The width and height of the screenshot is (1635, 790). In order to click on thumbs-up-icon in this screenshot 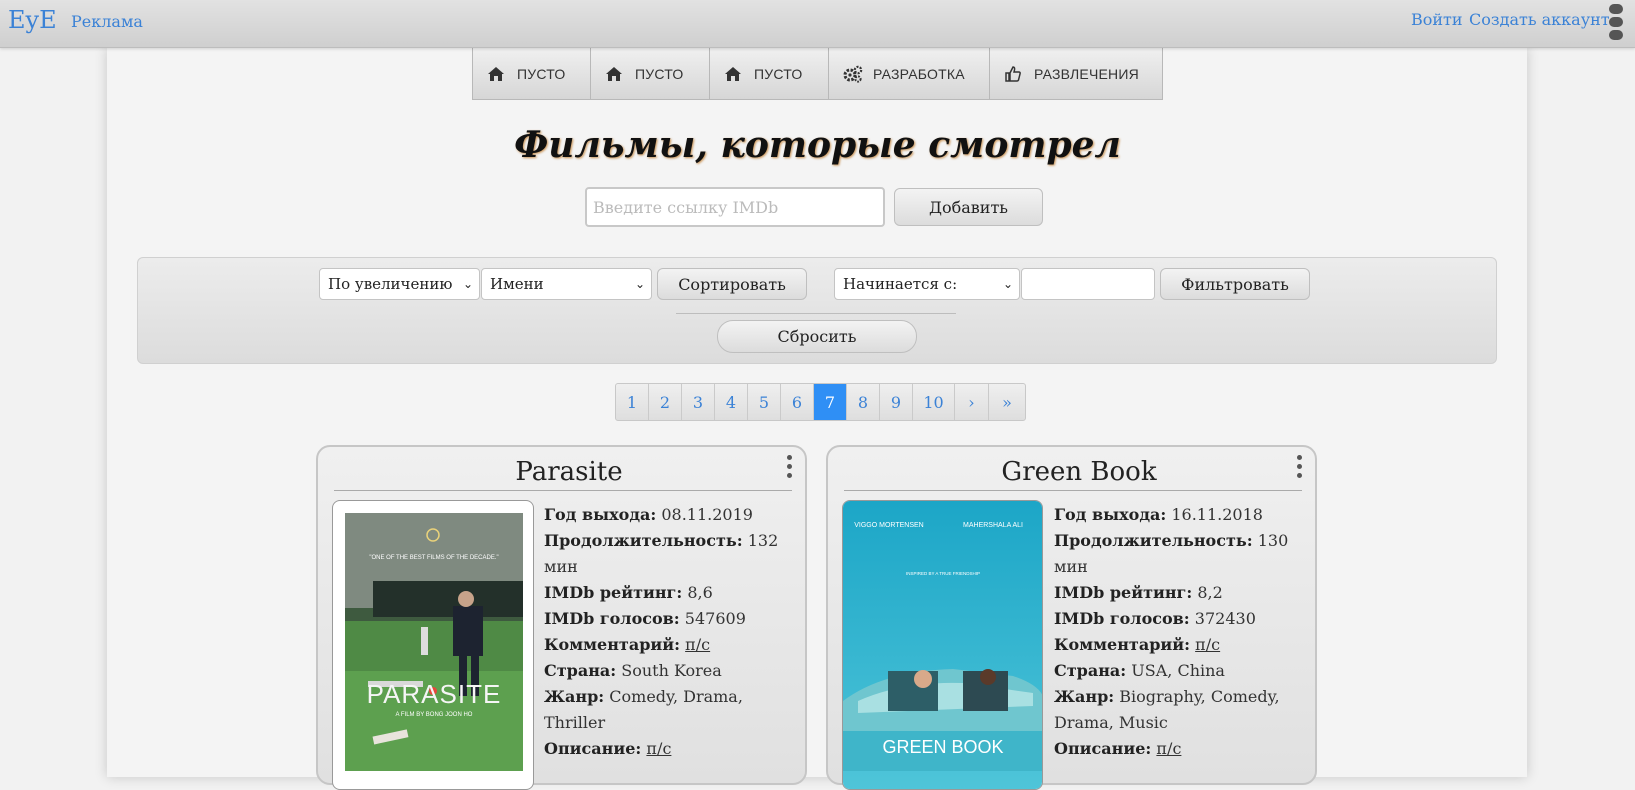, I will do `click(1014, 74)`.